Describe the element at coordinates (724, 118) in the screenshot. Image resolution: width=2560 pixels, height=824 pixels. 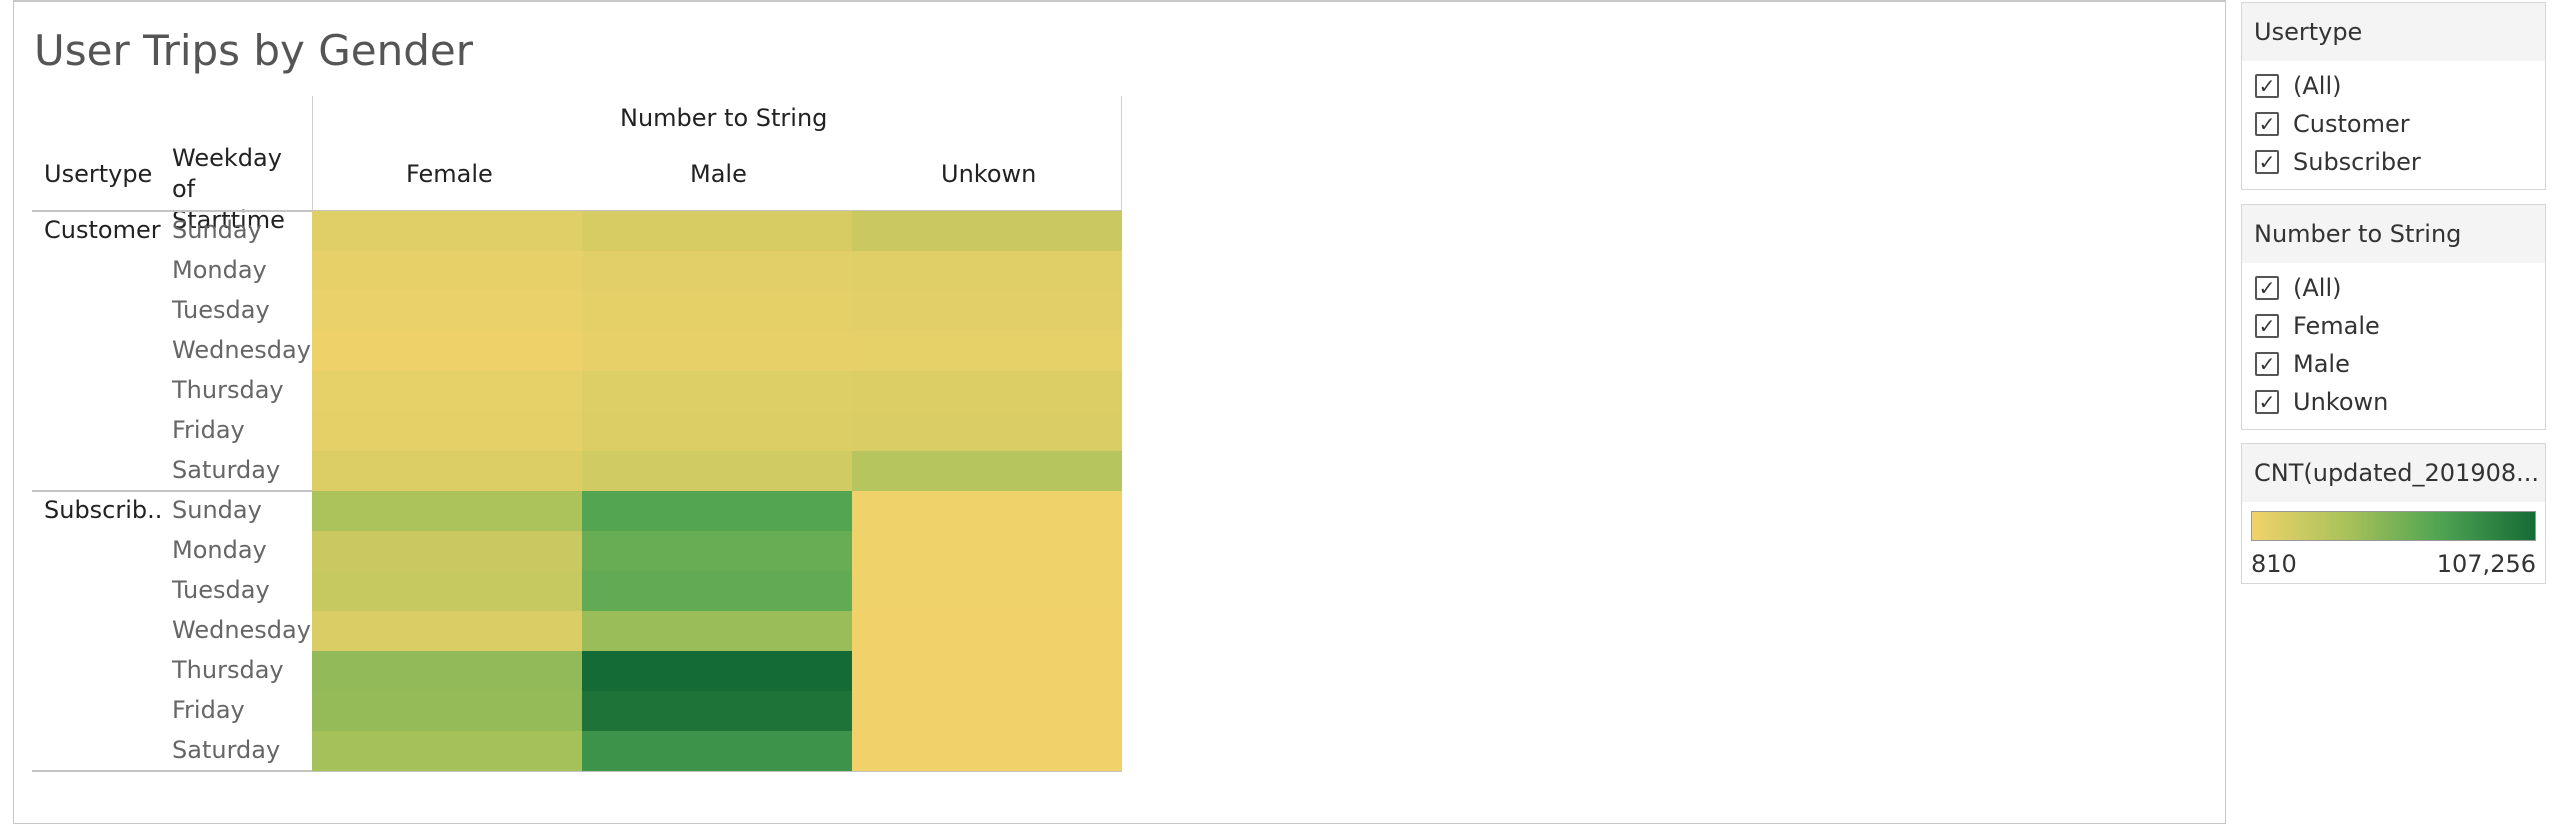
I see `column-header-title: Number to String` at that location.